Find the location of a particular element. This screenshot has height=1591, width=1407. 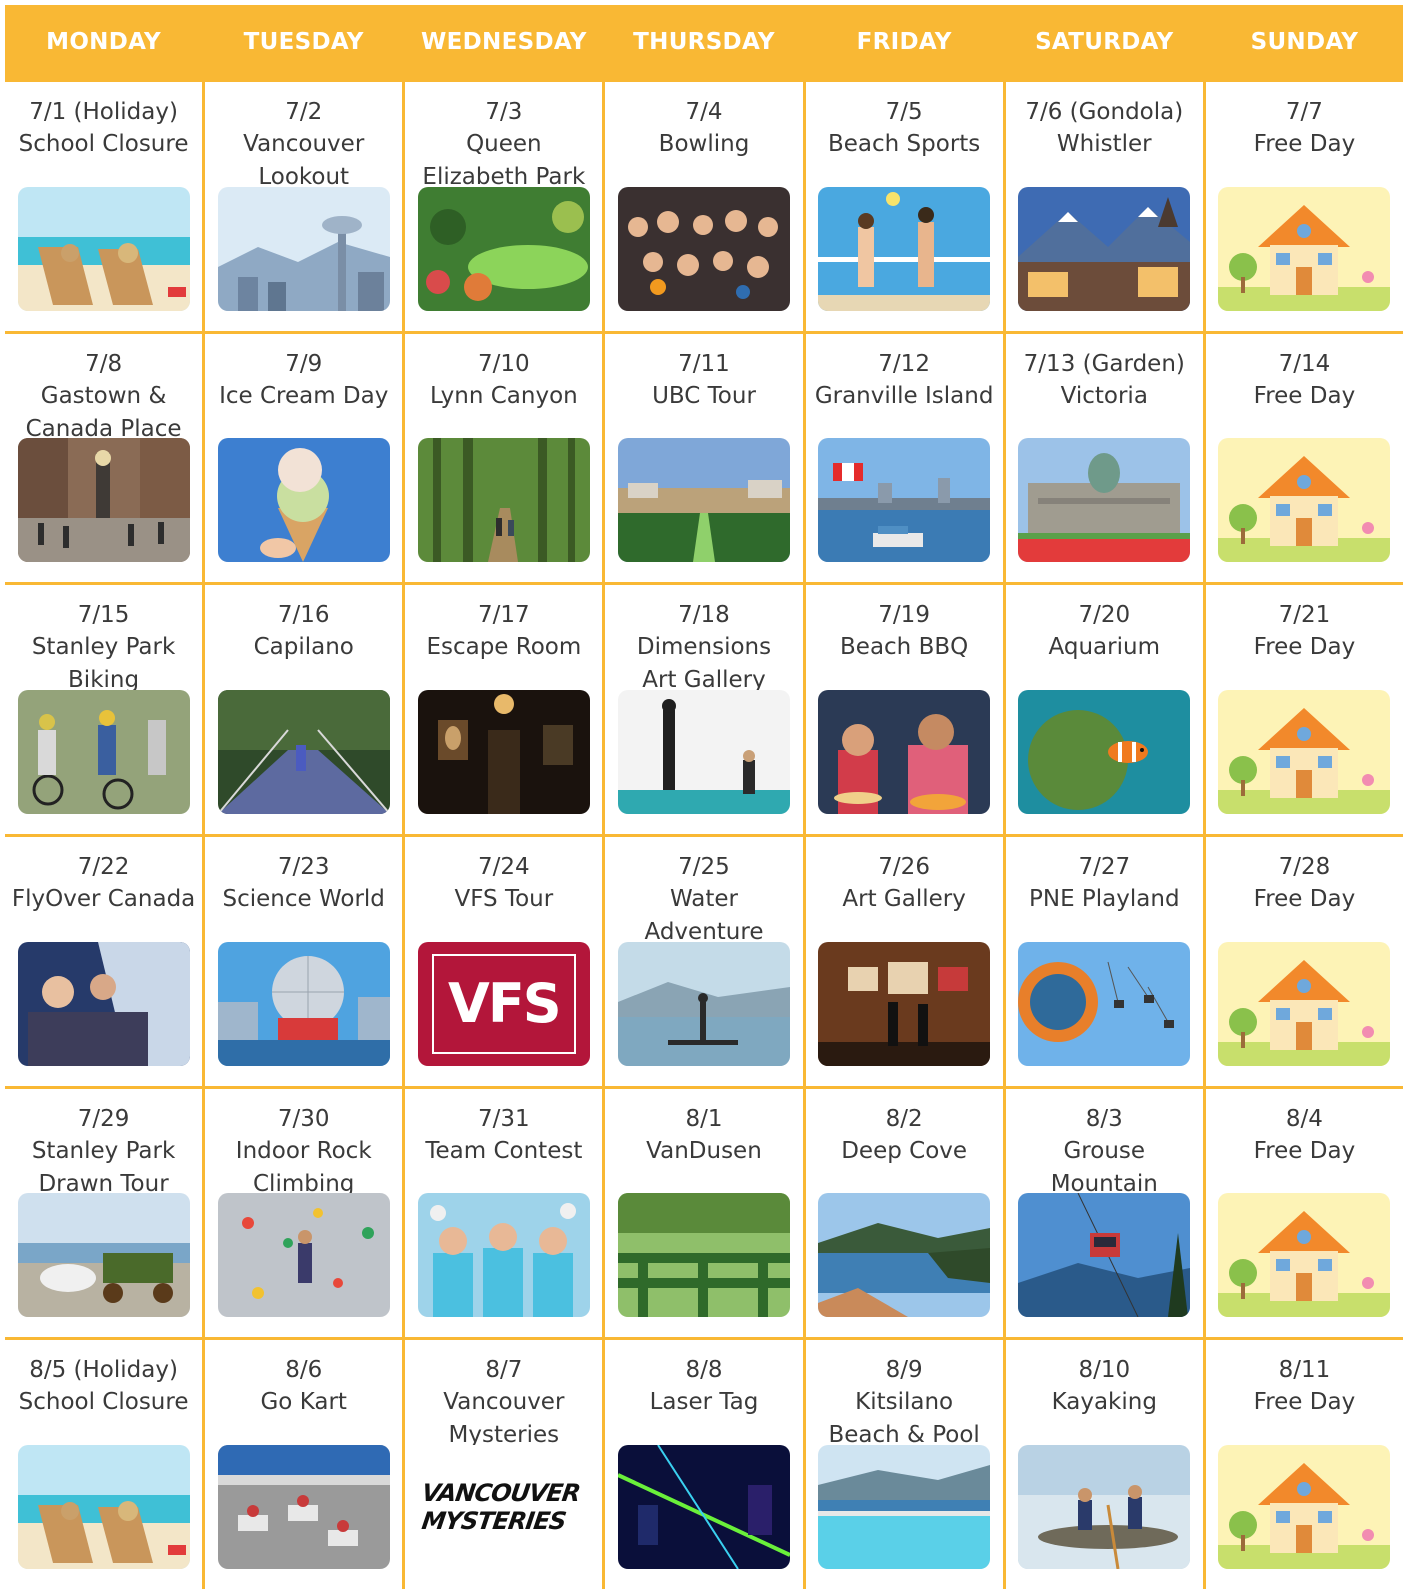

weekday-header-tuesday: TUESDAY is located at coordinates (304, 42).